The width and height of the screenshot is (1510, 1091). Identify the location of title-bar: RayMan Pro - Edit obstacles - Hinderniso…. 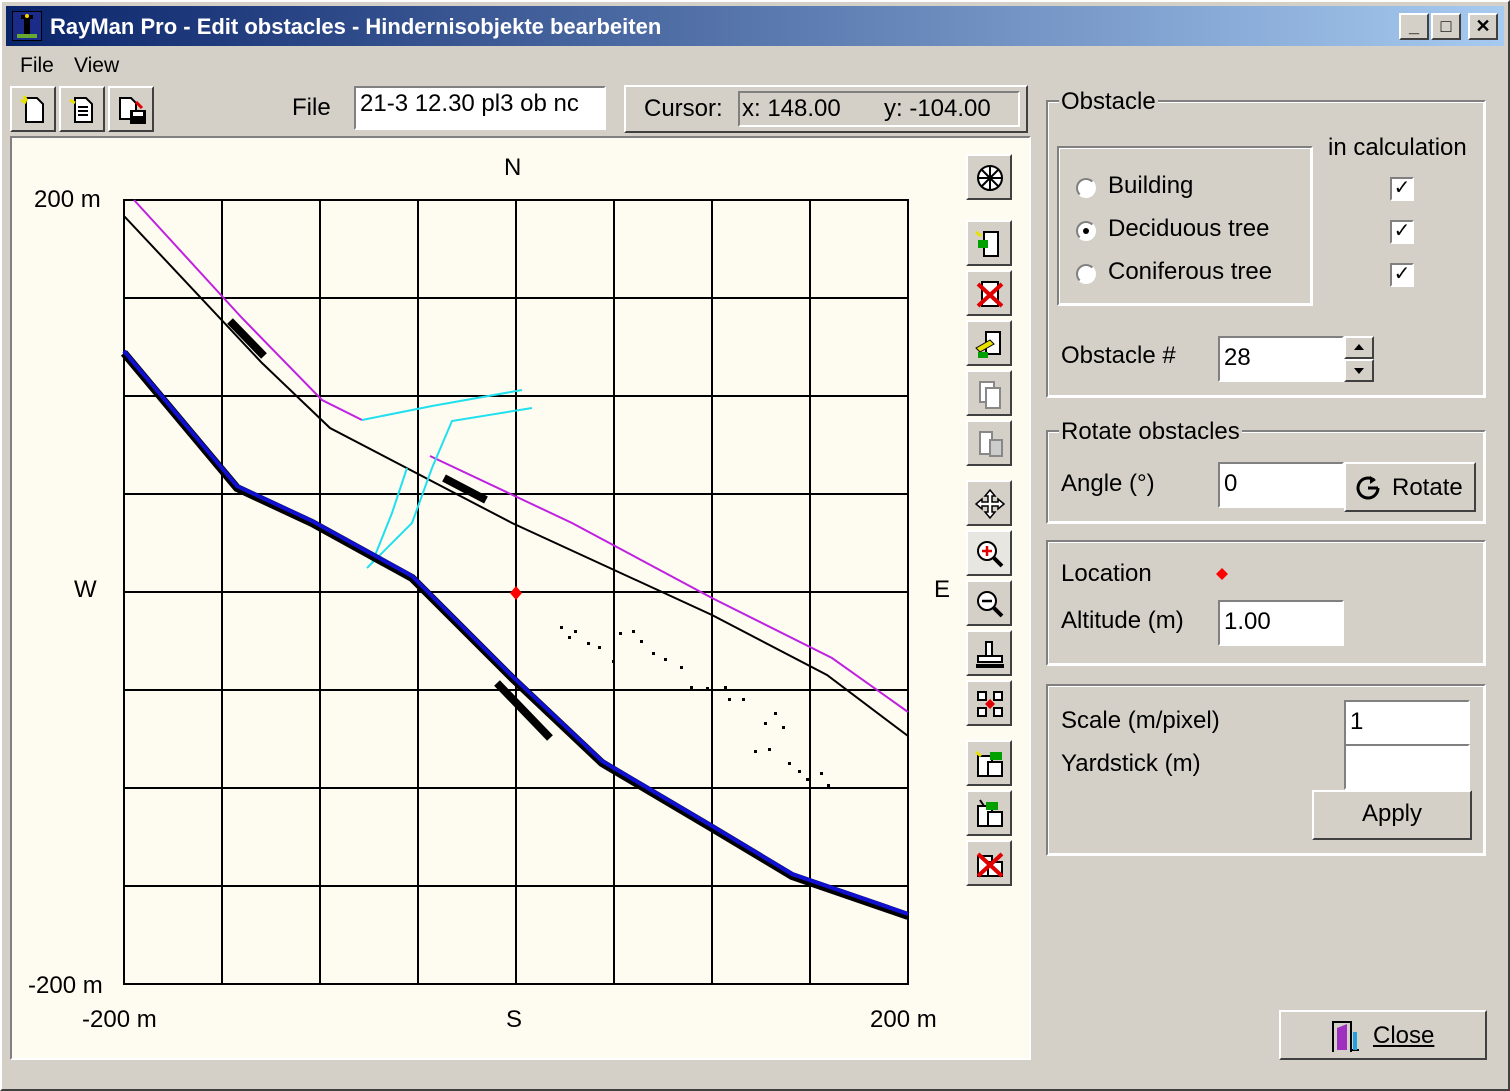
(755, 26).